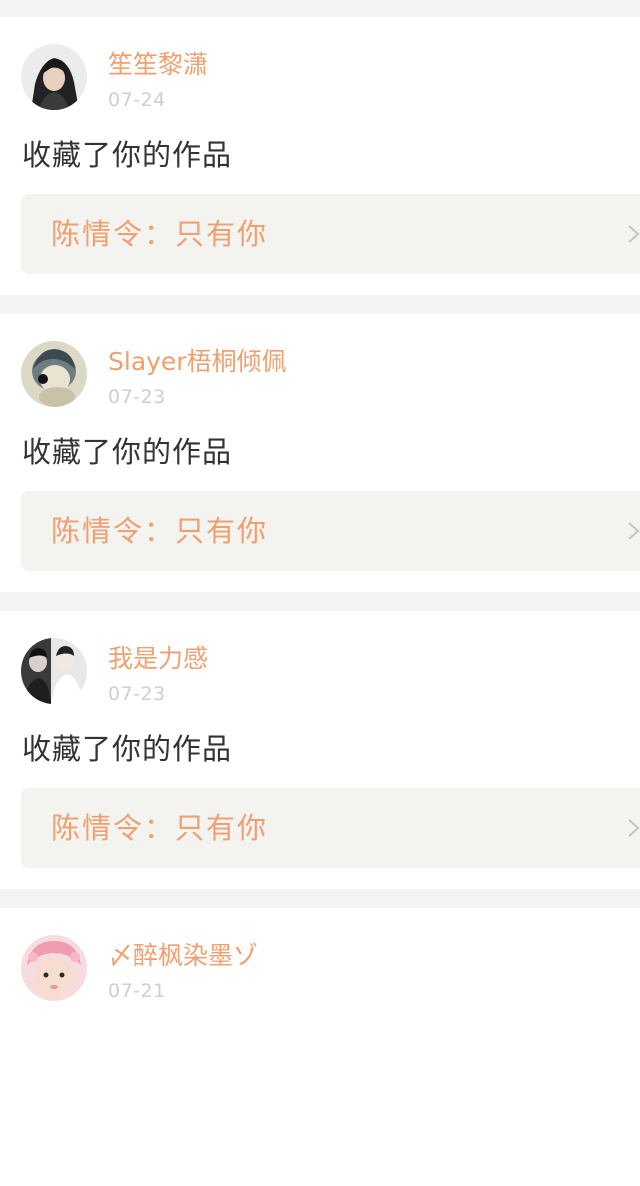 This screenshot has height=1186, width=640. I want to click on username: 〆醉枫染墨ゾ, so click(183, 956).